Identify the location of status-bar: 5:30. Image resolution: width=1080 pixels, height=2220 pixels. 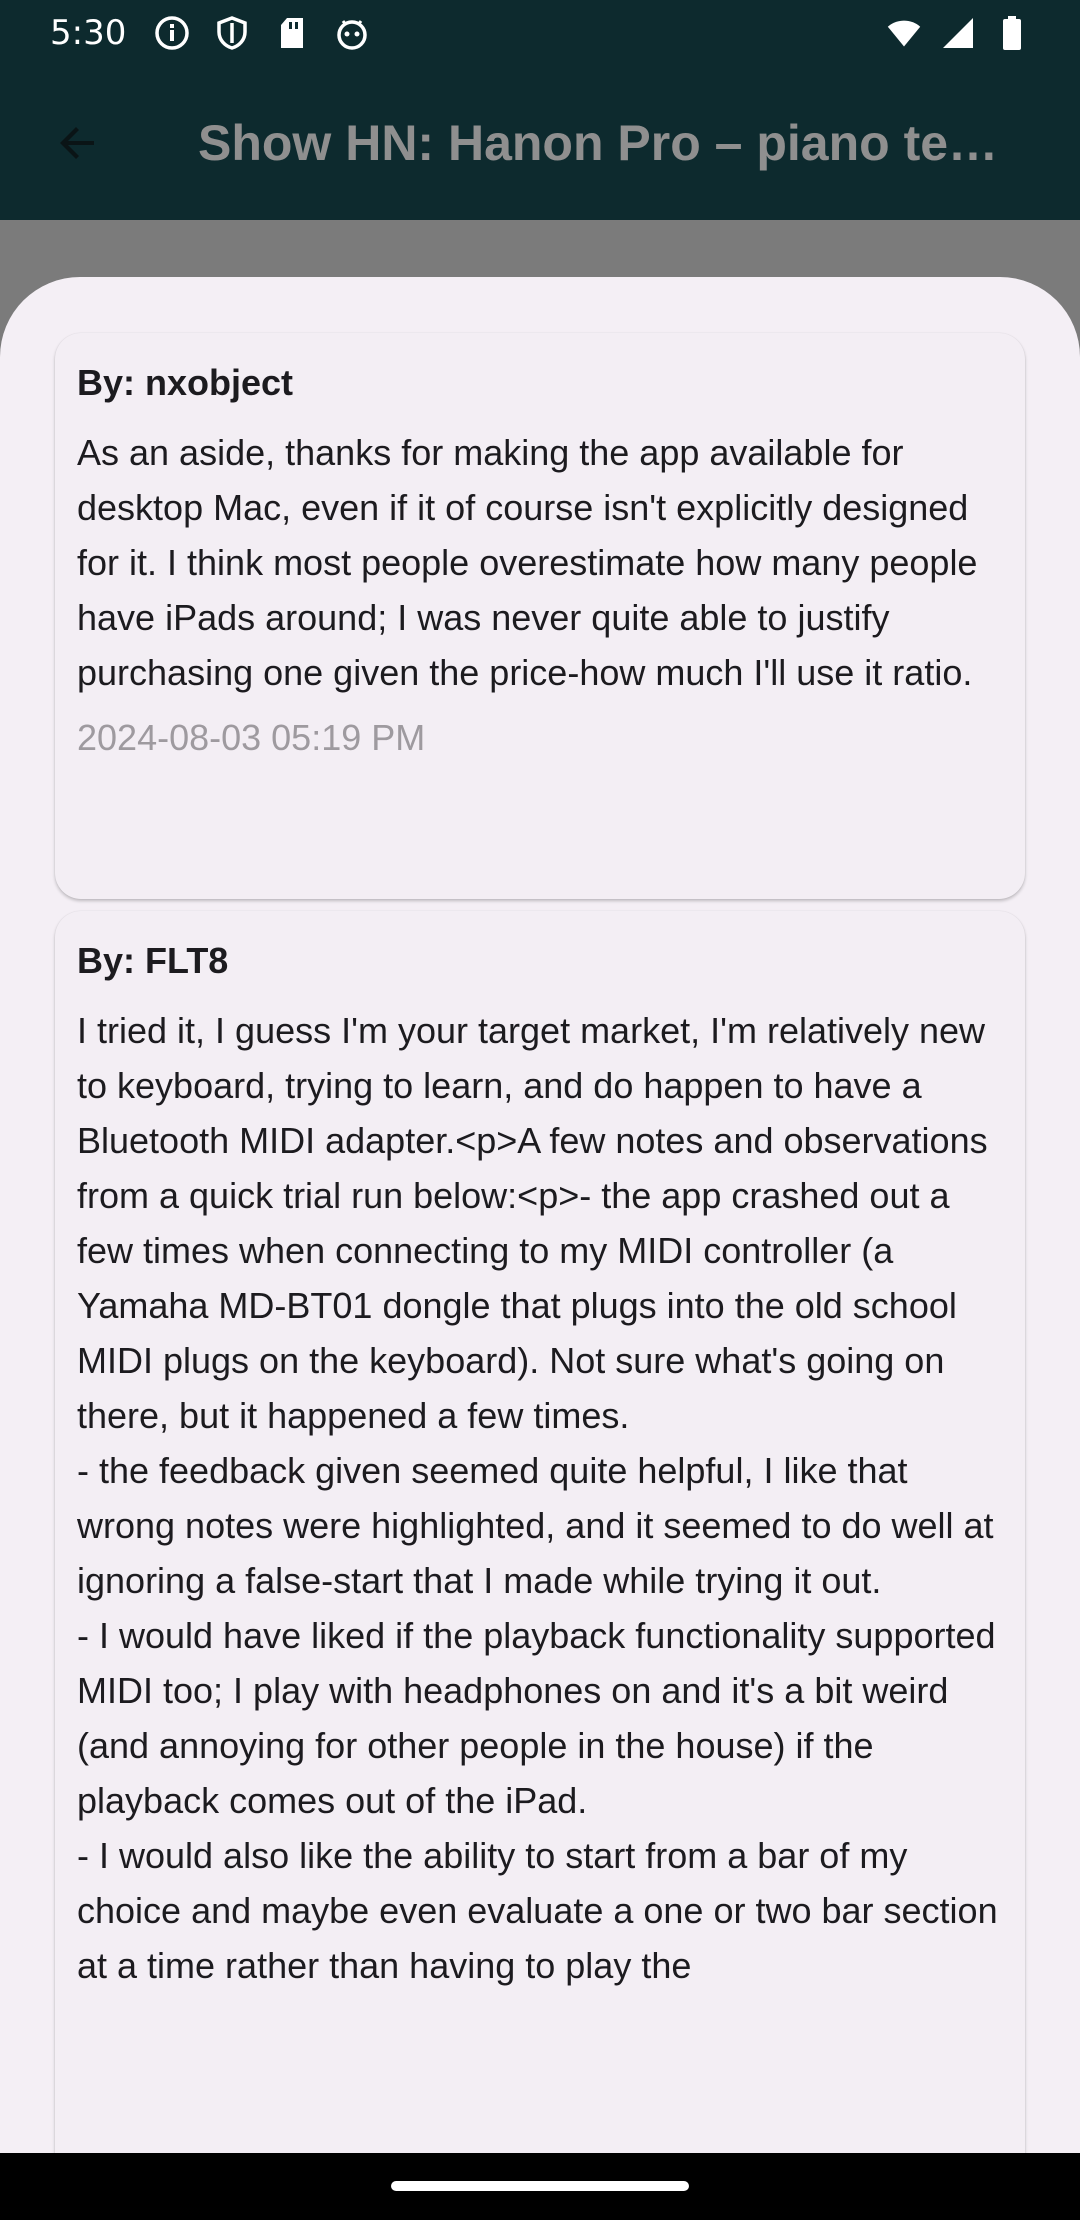
(540, 33).